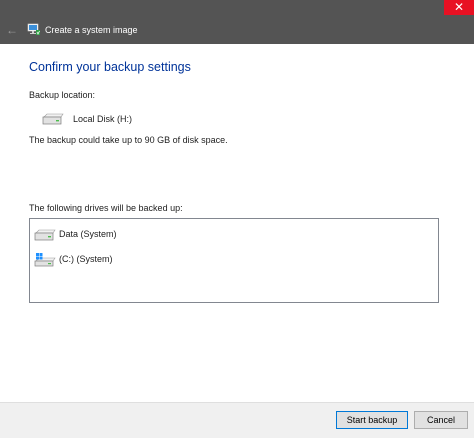  Describe the element at coordinates (88, 234) in the screenshot. I see `drive-name: Data (System)` at that location.